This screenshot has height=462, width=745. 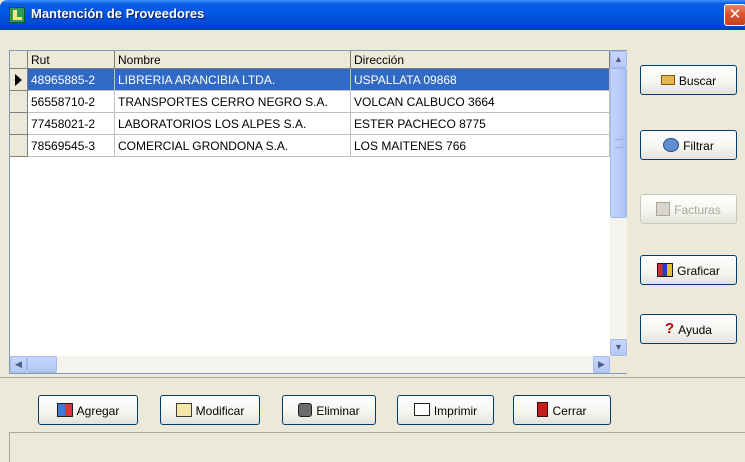 I want to click on facturas-label: Facturas, so click(x=697, y=209).